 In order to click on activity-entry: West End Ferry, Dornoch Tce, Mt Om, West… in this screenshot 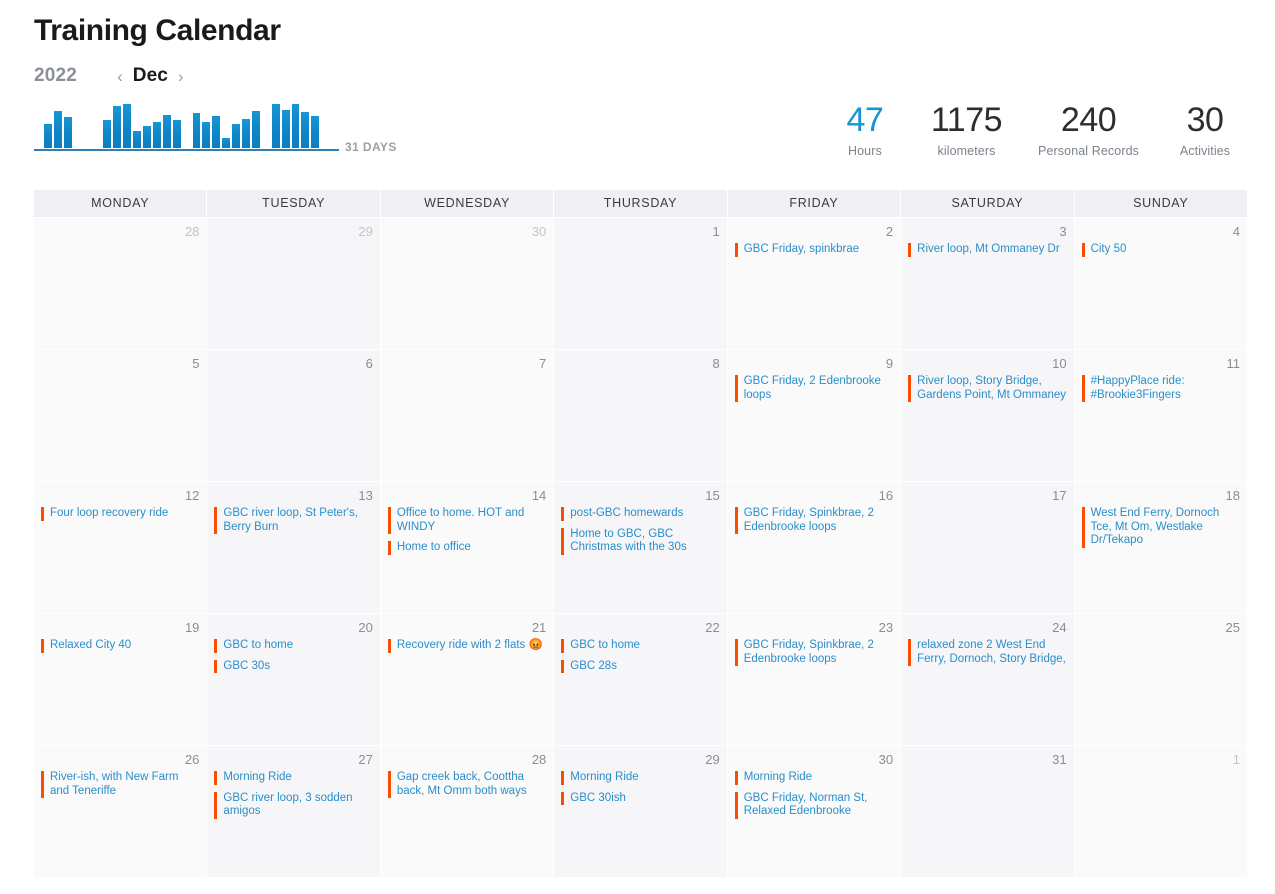, I will do `click(1160, 527)`.